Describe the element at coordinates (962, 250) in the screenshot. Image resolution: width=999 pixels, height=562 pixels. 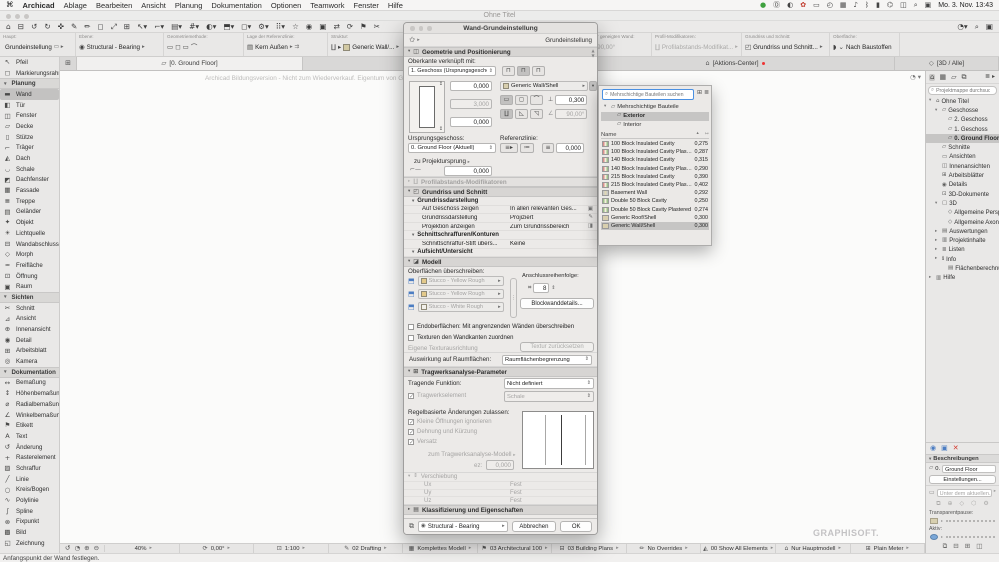
I see `nav-lists: ▸ ≣ Listen` at that location.